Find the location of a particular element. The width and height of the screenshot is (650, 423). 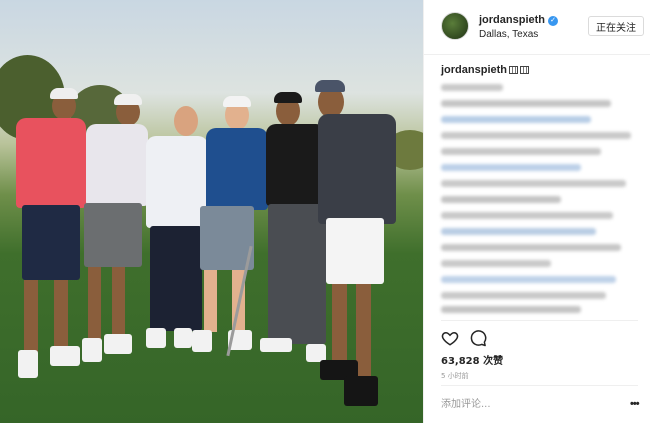

location-link: Dallas, Texas is located at coordinates (508, 34).